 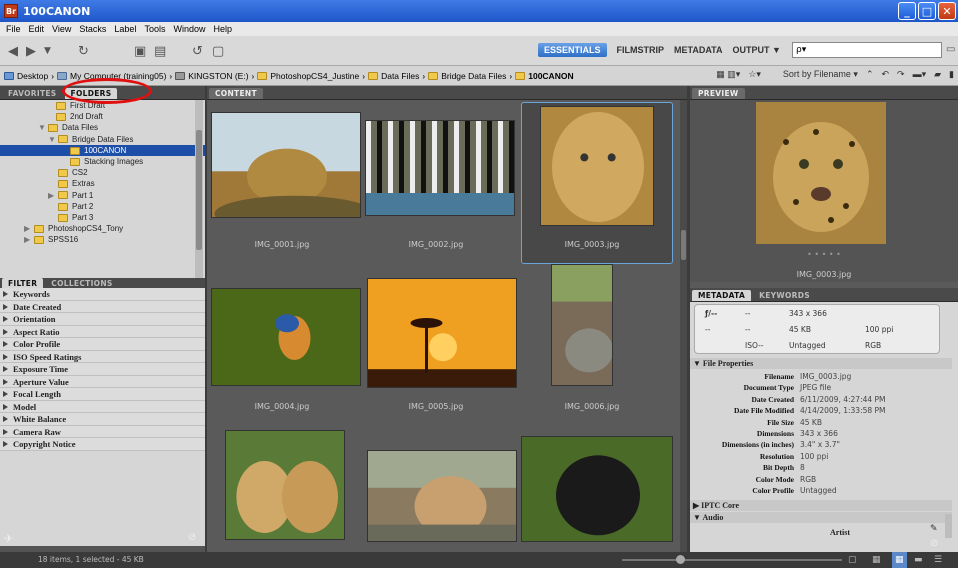 What do you see at coordinates (722, 295) in the screenshot?
I see `tab-metadata: METADATA` at bounding box center [722, 295].